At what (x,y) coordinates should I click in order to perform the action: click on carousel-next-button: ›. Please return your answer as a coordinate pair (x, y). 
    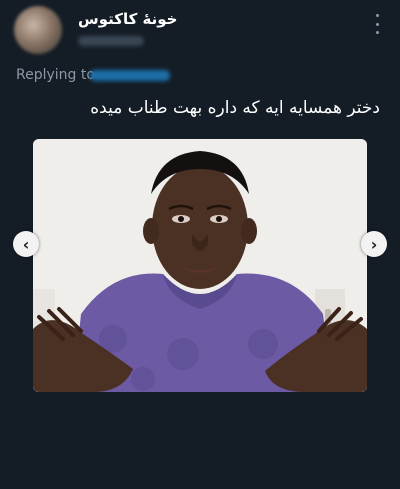
    Looking at the image, I should click on (374, 244).